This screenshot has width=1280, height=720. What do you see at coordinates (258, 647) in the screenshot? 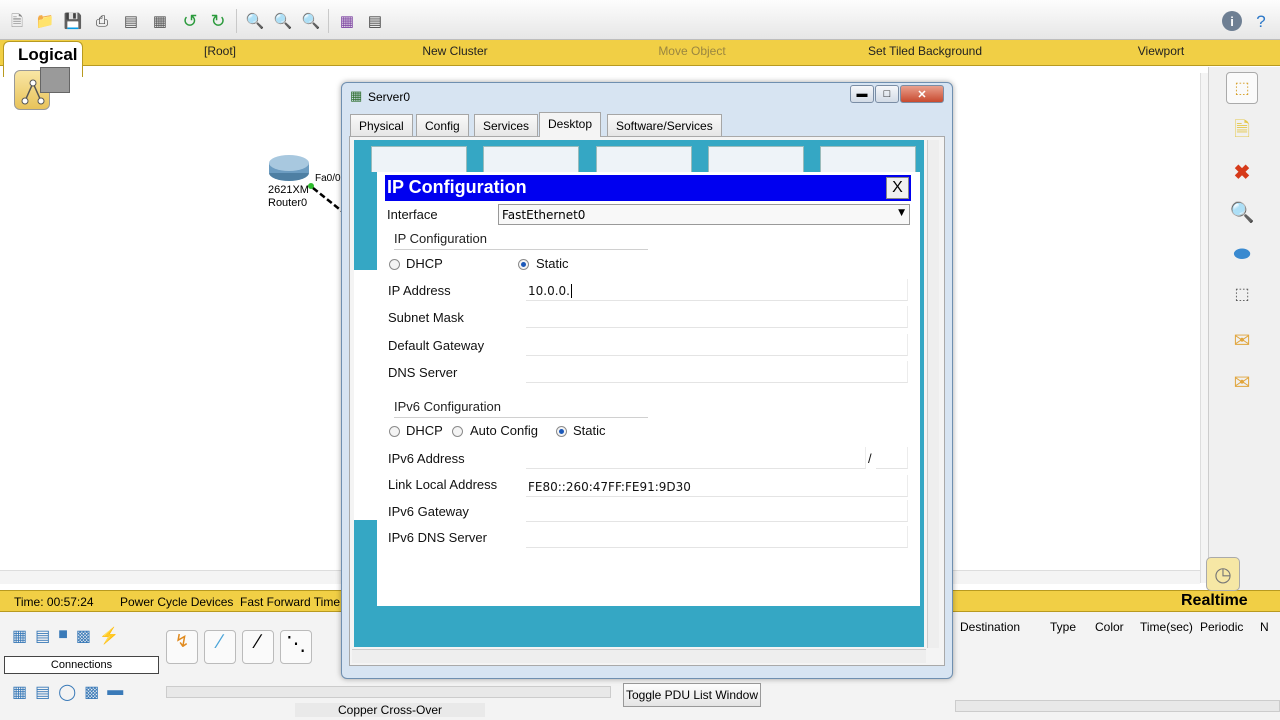
I see `copper-straight-icon: ∕` at bounding box center [258, 647].